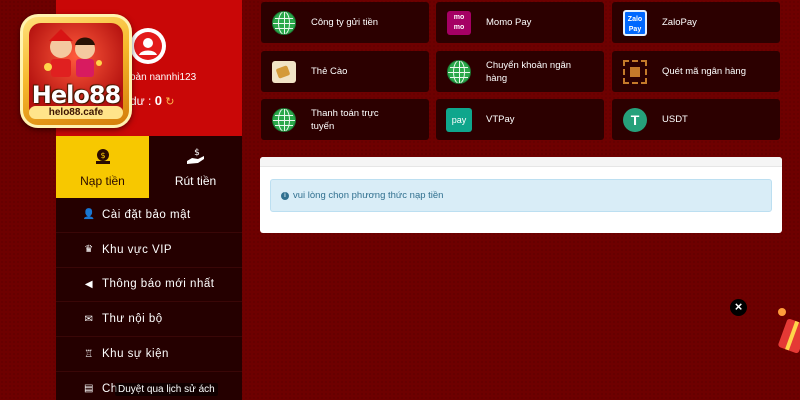 The width and height of the screenshot is (800, 400). Describe the element at coordinates (738, 307) in the screenshot. I see `close-icon: ×` at that location.